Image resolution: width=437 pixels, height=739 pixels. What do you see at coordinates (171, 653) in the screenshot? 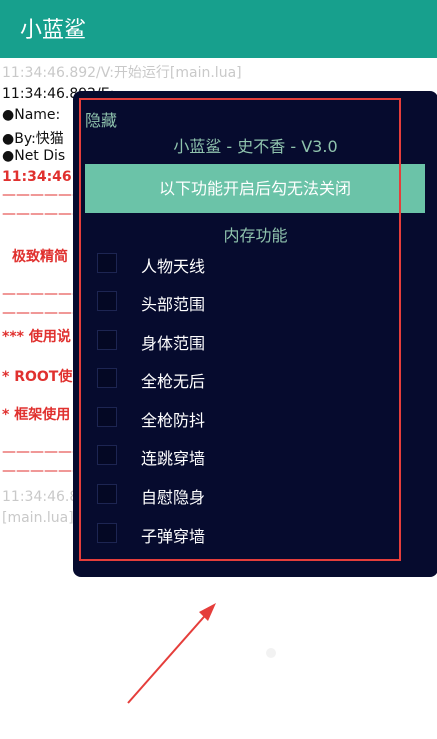
I see `annotation-arrow-icon` at bounding box center [171, 653].